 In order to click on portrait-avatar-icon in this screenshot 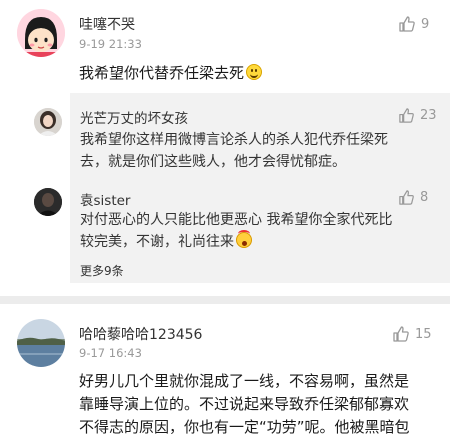, I will do `click(48, 122)`.